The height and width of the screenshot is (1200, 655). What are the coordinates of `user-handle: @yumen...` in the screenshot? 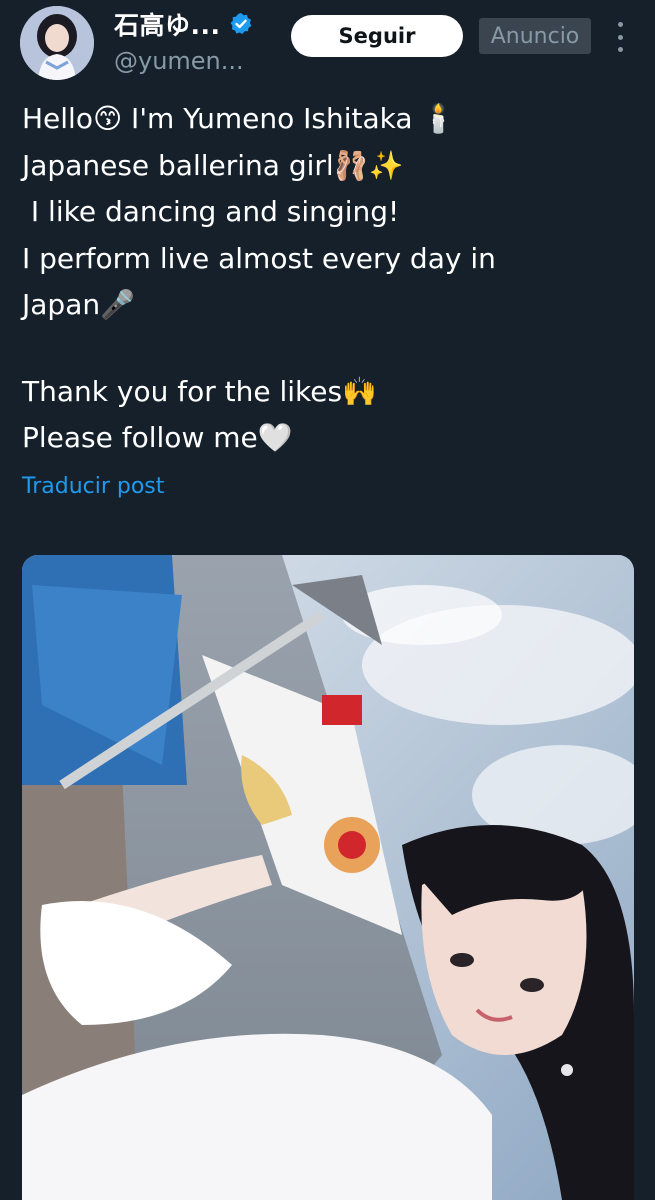 It's located at (179, 61).